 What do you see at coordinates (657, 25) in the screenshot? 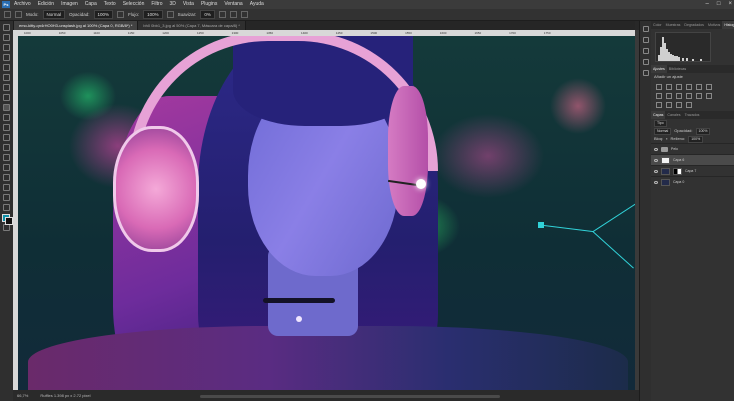
I see `tab-color: Color` at bounding box center [657, 25].